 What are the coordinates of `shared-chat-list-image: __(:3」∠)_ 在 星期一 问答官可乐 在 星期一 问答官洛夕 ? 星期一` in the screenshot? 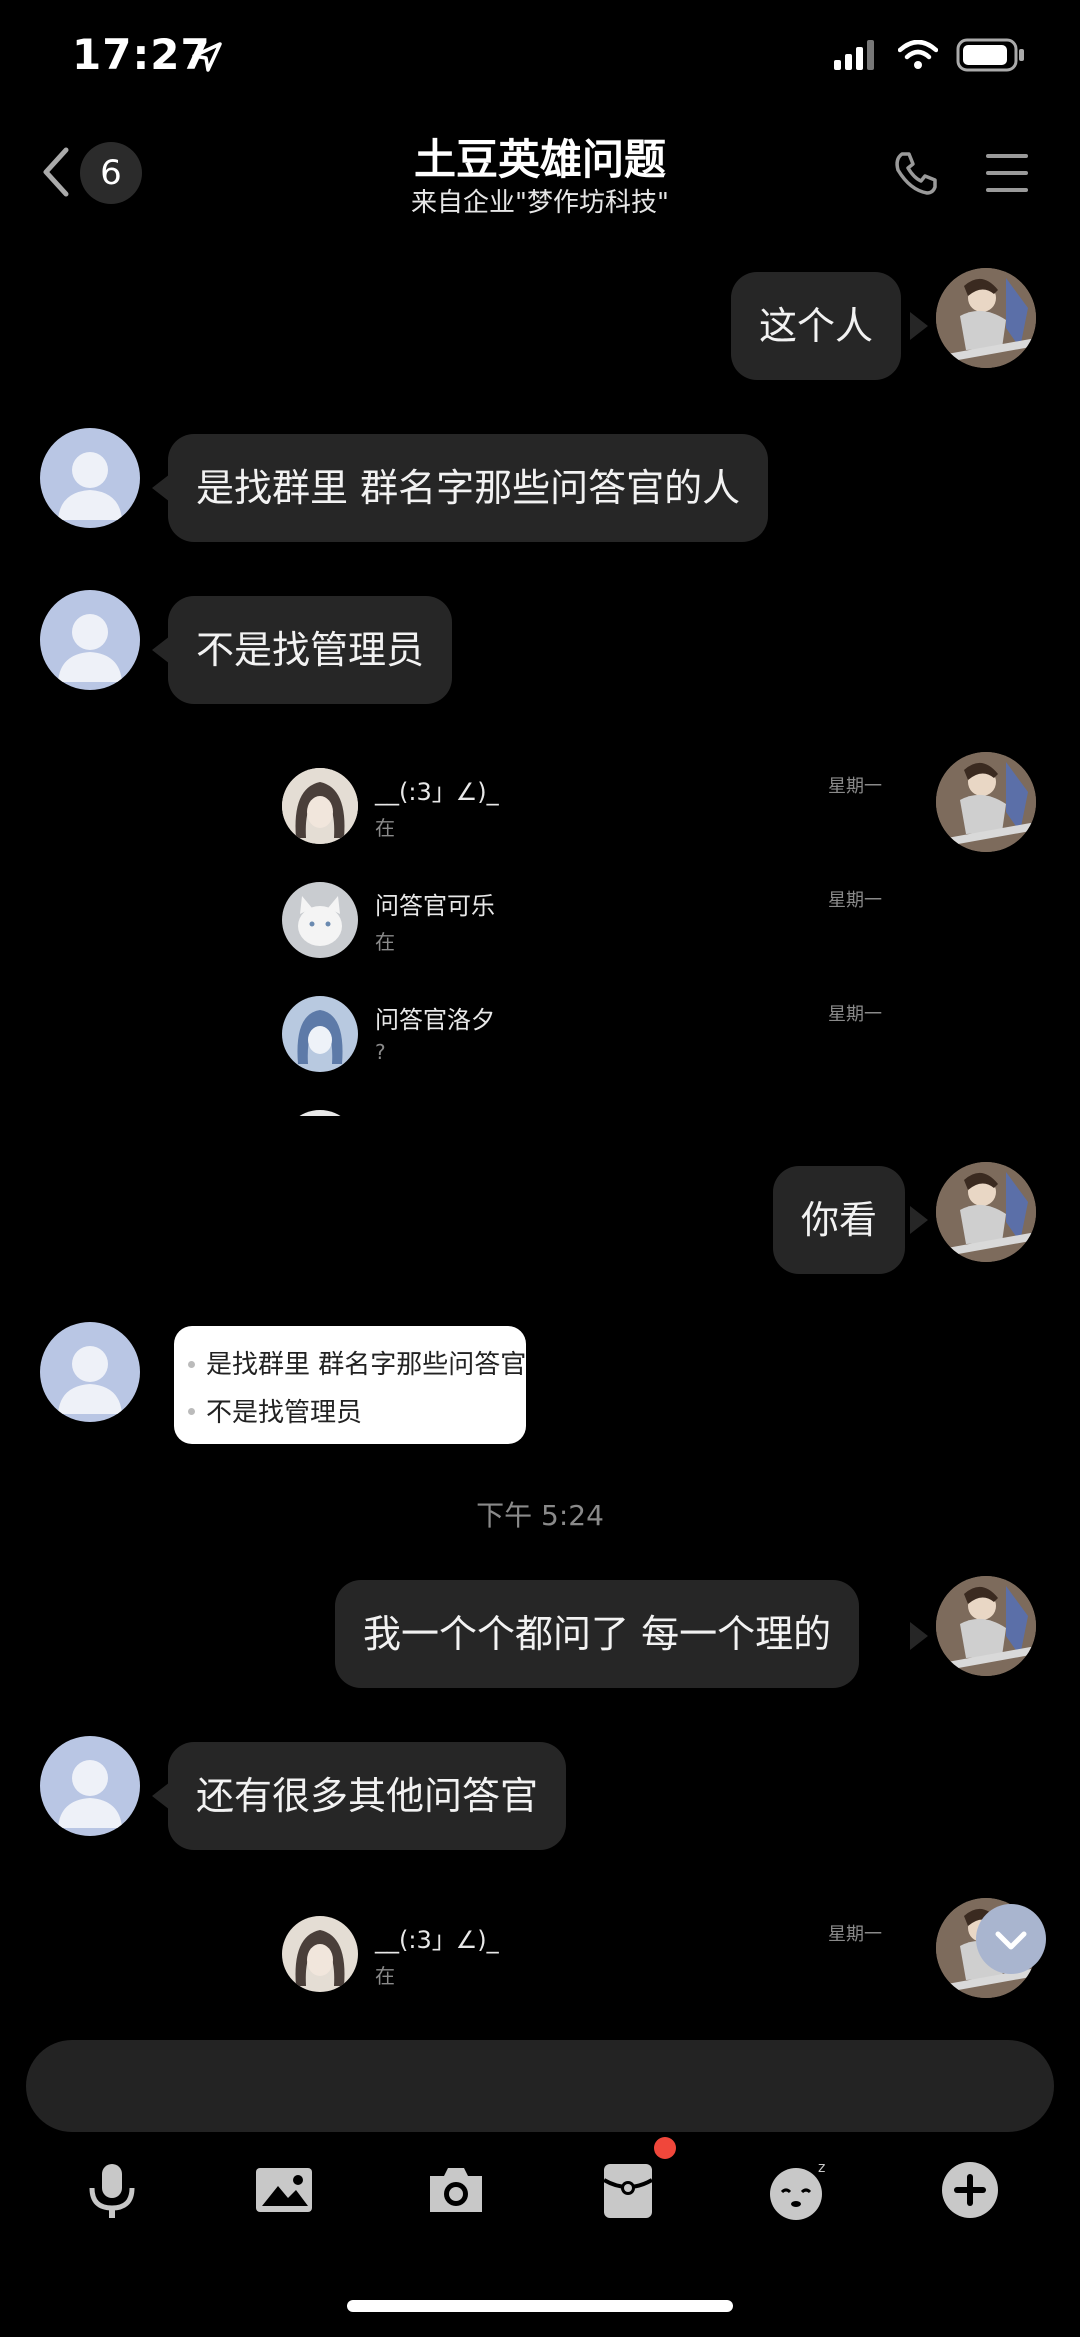 It's located at (590, 938).